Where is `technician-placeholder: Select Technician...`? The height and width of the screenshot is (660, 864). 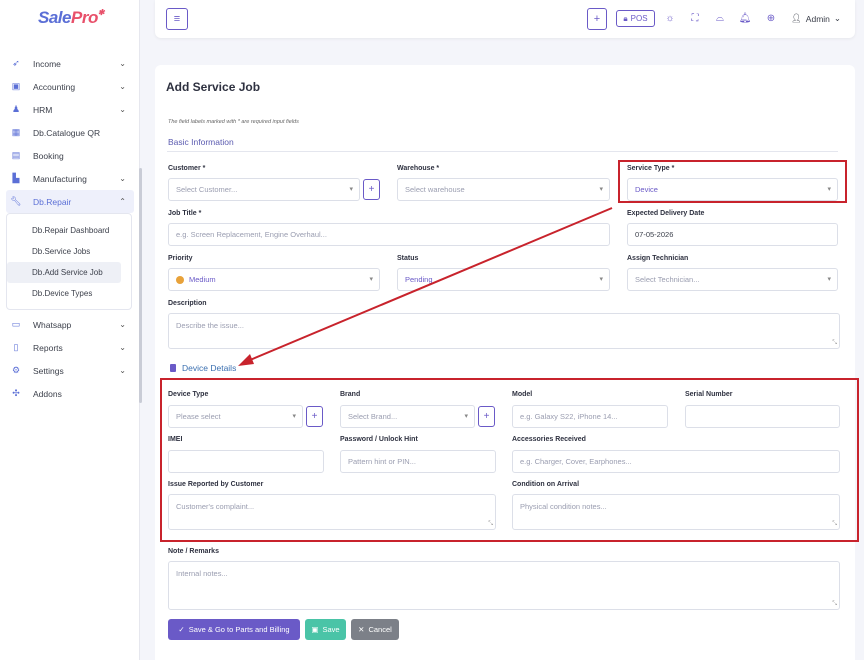
technician-placeholder: Select Technician... is located at coordinates (667, 279).